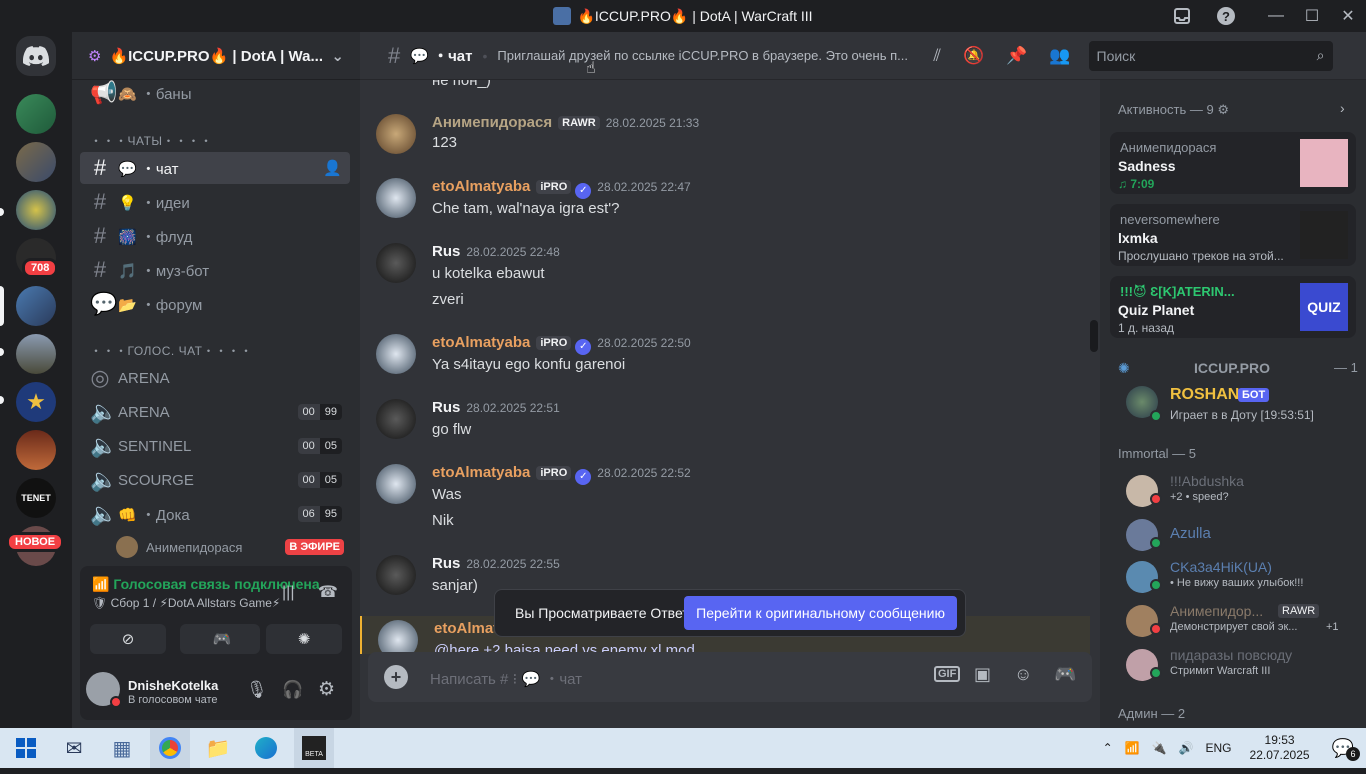  Describe the element at coordinates (215, 93) in the screenshot. I see `channel-bans: 📢 🙈 ・баны` at that location.